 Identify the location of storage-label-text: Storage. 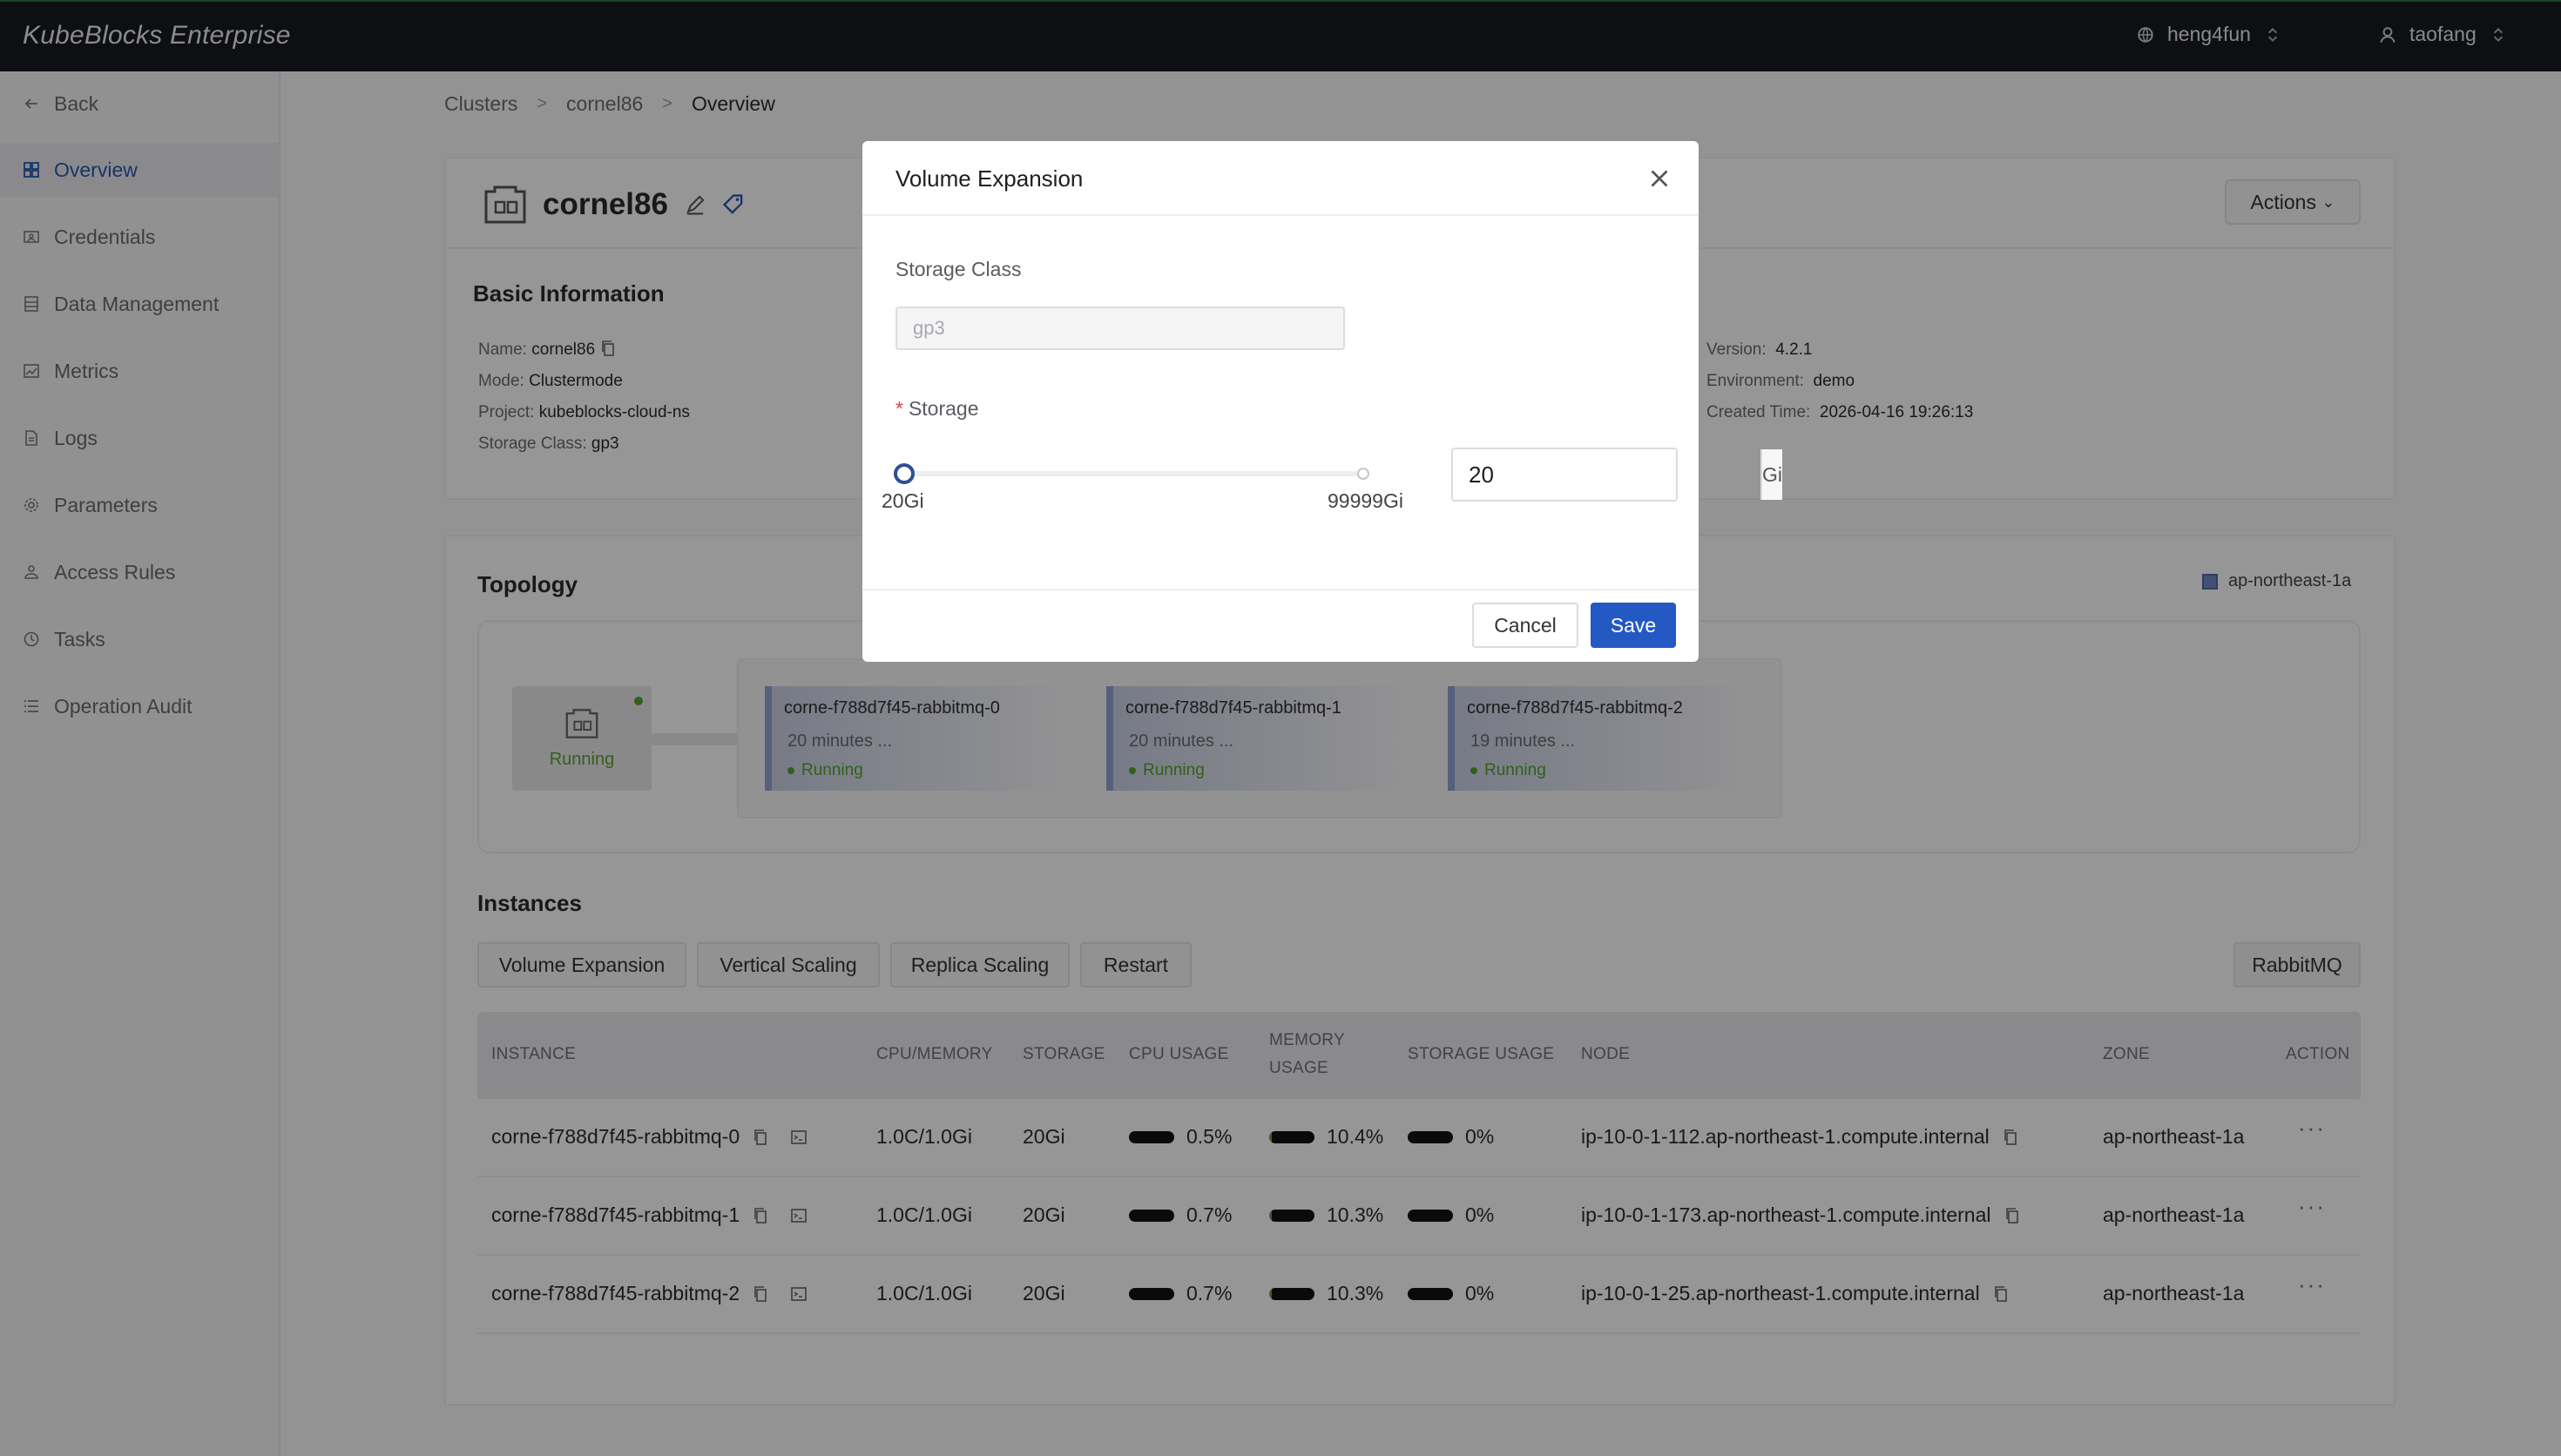
(943, 408).